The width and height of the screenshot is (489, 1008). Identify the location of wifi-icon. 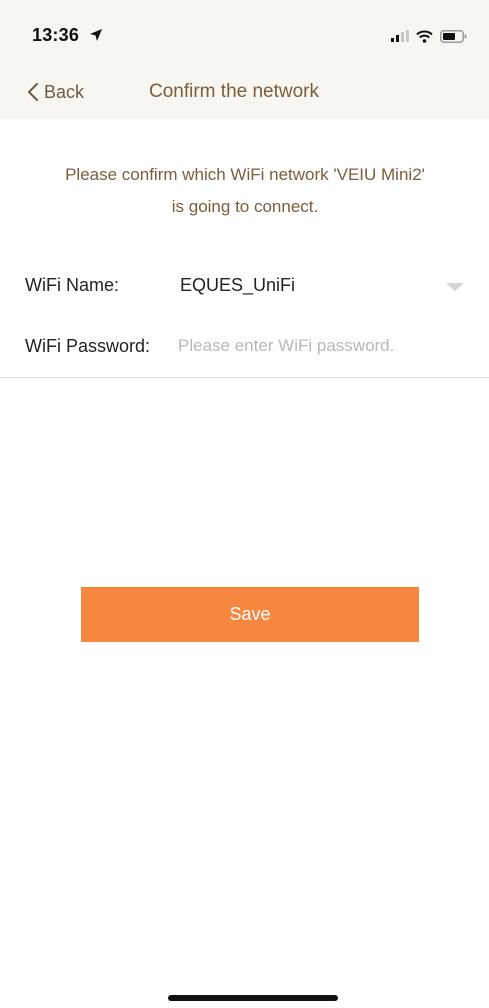
(424, 36).